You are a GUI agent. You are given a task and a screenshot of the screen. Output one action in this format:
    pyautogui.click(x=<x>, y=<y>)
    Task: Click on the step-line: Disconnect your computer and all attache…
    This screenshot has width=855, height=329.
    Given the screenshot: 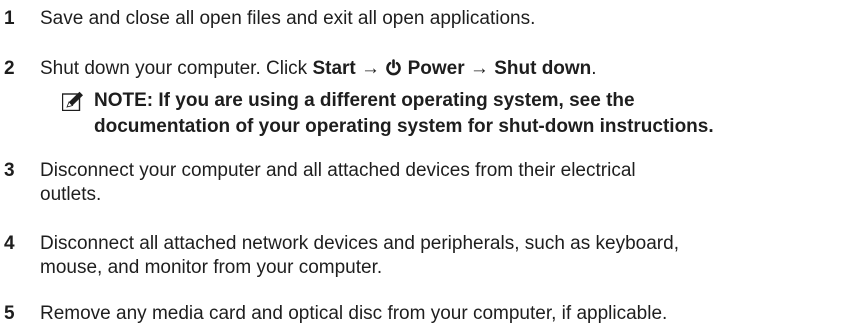 What is the action you would take?
    pyautogui.click(x=338, y=170)
    